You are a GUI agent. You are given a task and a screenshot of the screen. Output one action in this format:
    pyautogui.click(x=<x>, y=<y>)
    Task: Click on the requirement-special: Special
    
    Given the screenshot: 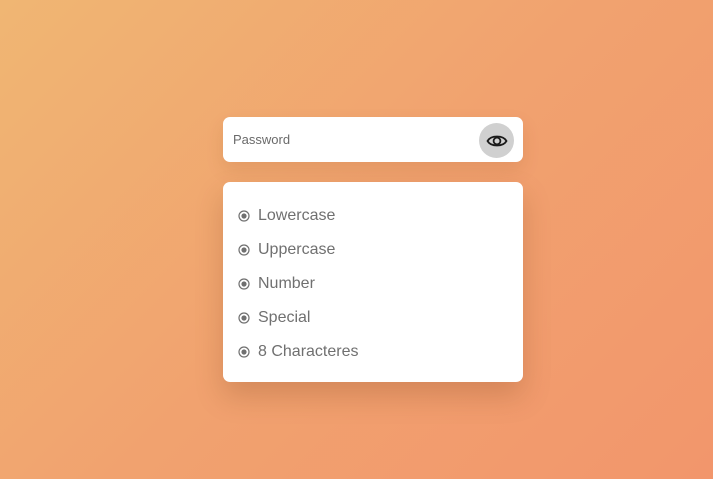 What is the action you would take?
    pyautogui.click(x=274, y=318)
    